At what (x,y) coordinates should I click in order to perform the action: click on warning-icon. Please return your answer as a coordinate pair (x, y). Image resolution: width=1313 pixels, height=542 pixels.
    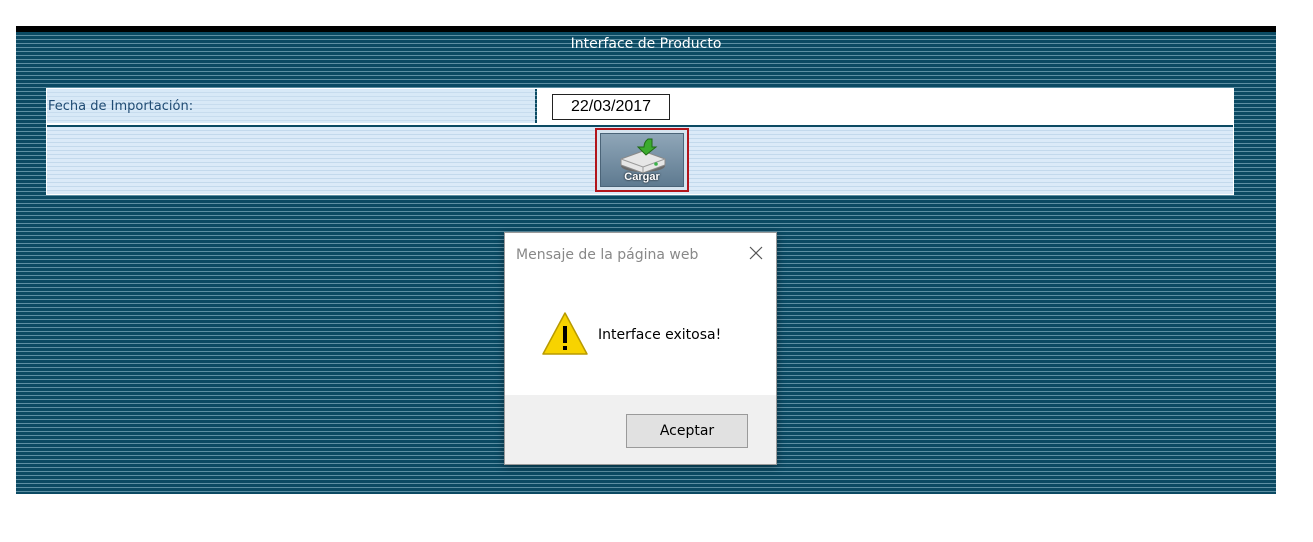
    Looking at the image, I should click on (565, 333).